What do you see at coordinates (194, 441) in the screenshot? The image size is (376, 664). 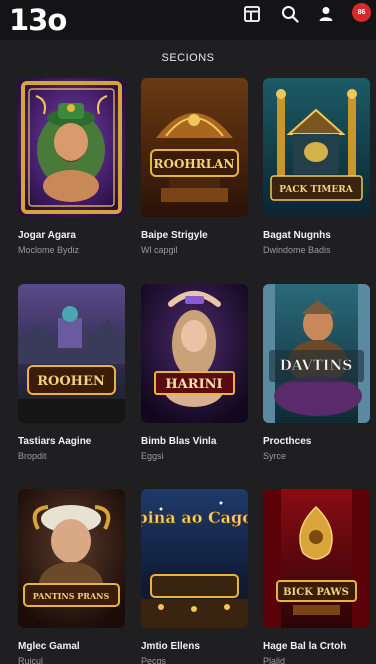 I see `game-title: Bimb Blas Vinla` at bounding box center [194, 441].